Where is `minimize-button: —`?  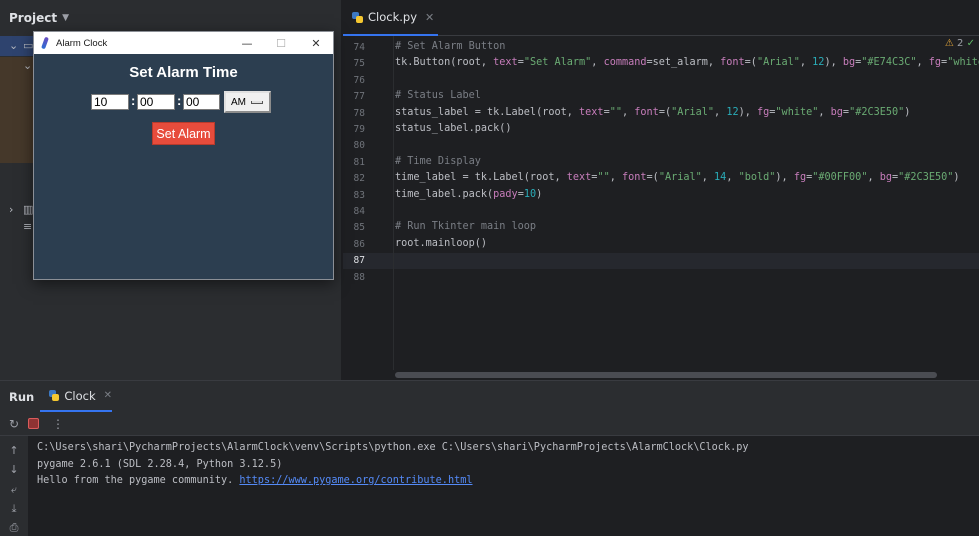 minimize-button: — is located at coordinates (247, 43).